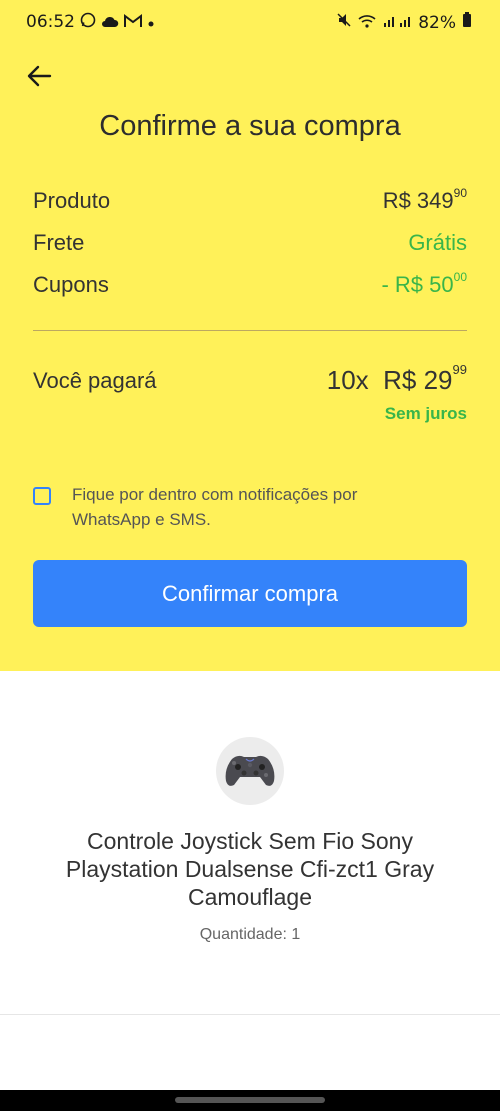 The width and height of the screenshot is (500, 1111). What do you see at coordinates (425, 413) in the screenshot?
I see `interest-badge: Sem juros` at bounding box center [425, 413].